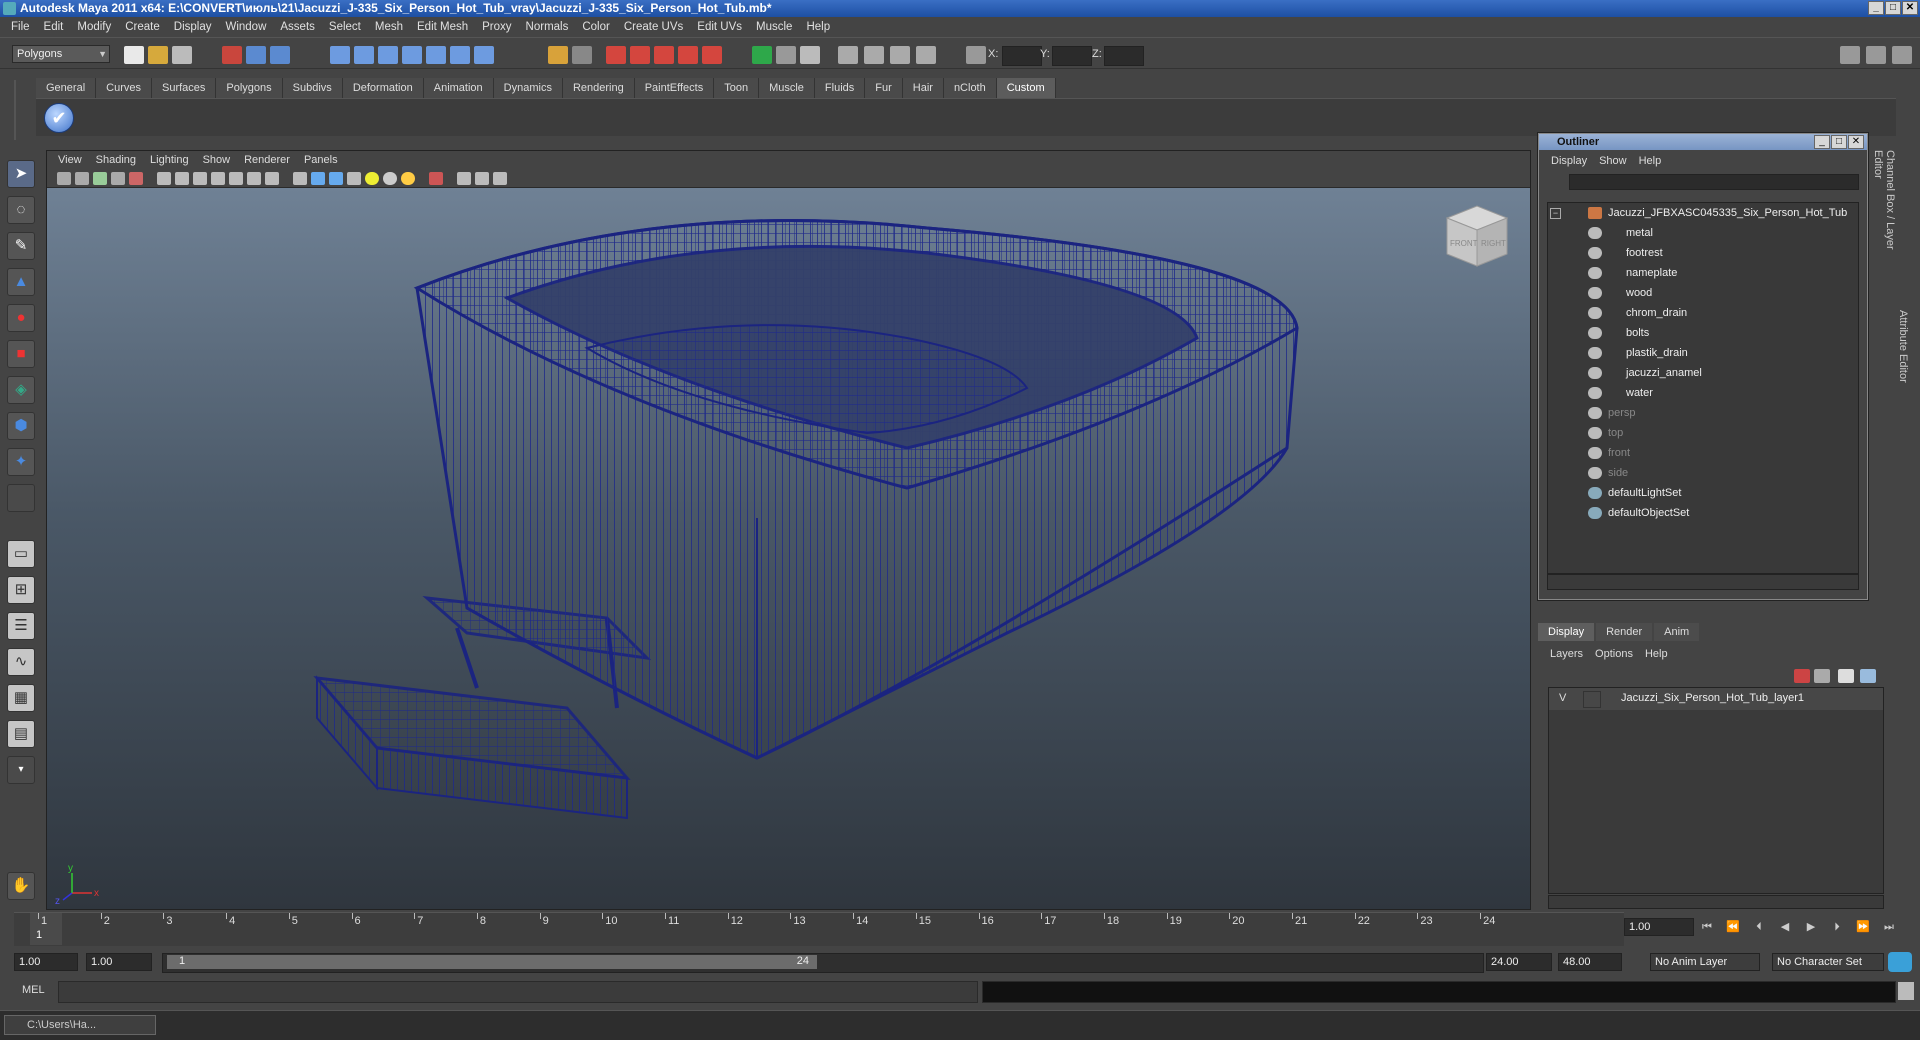 This screenshot has height=1040, width=1920. I want to click on anim-layer-dropdown: No Anim Layer, so click(1705, 962).